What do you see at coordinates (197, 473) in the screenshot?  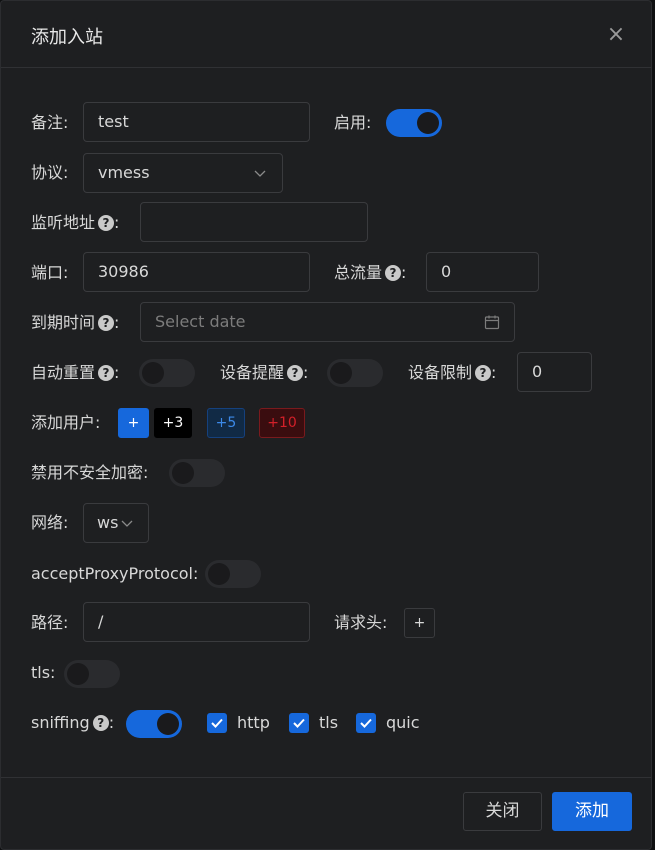 I see `disable-insecure-toggle` at bounding box center [197, 473].